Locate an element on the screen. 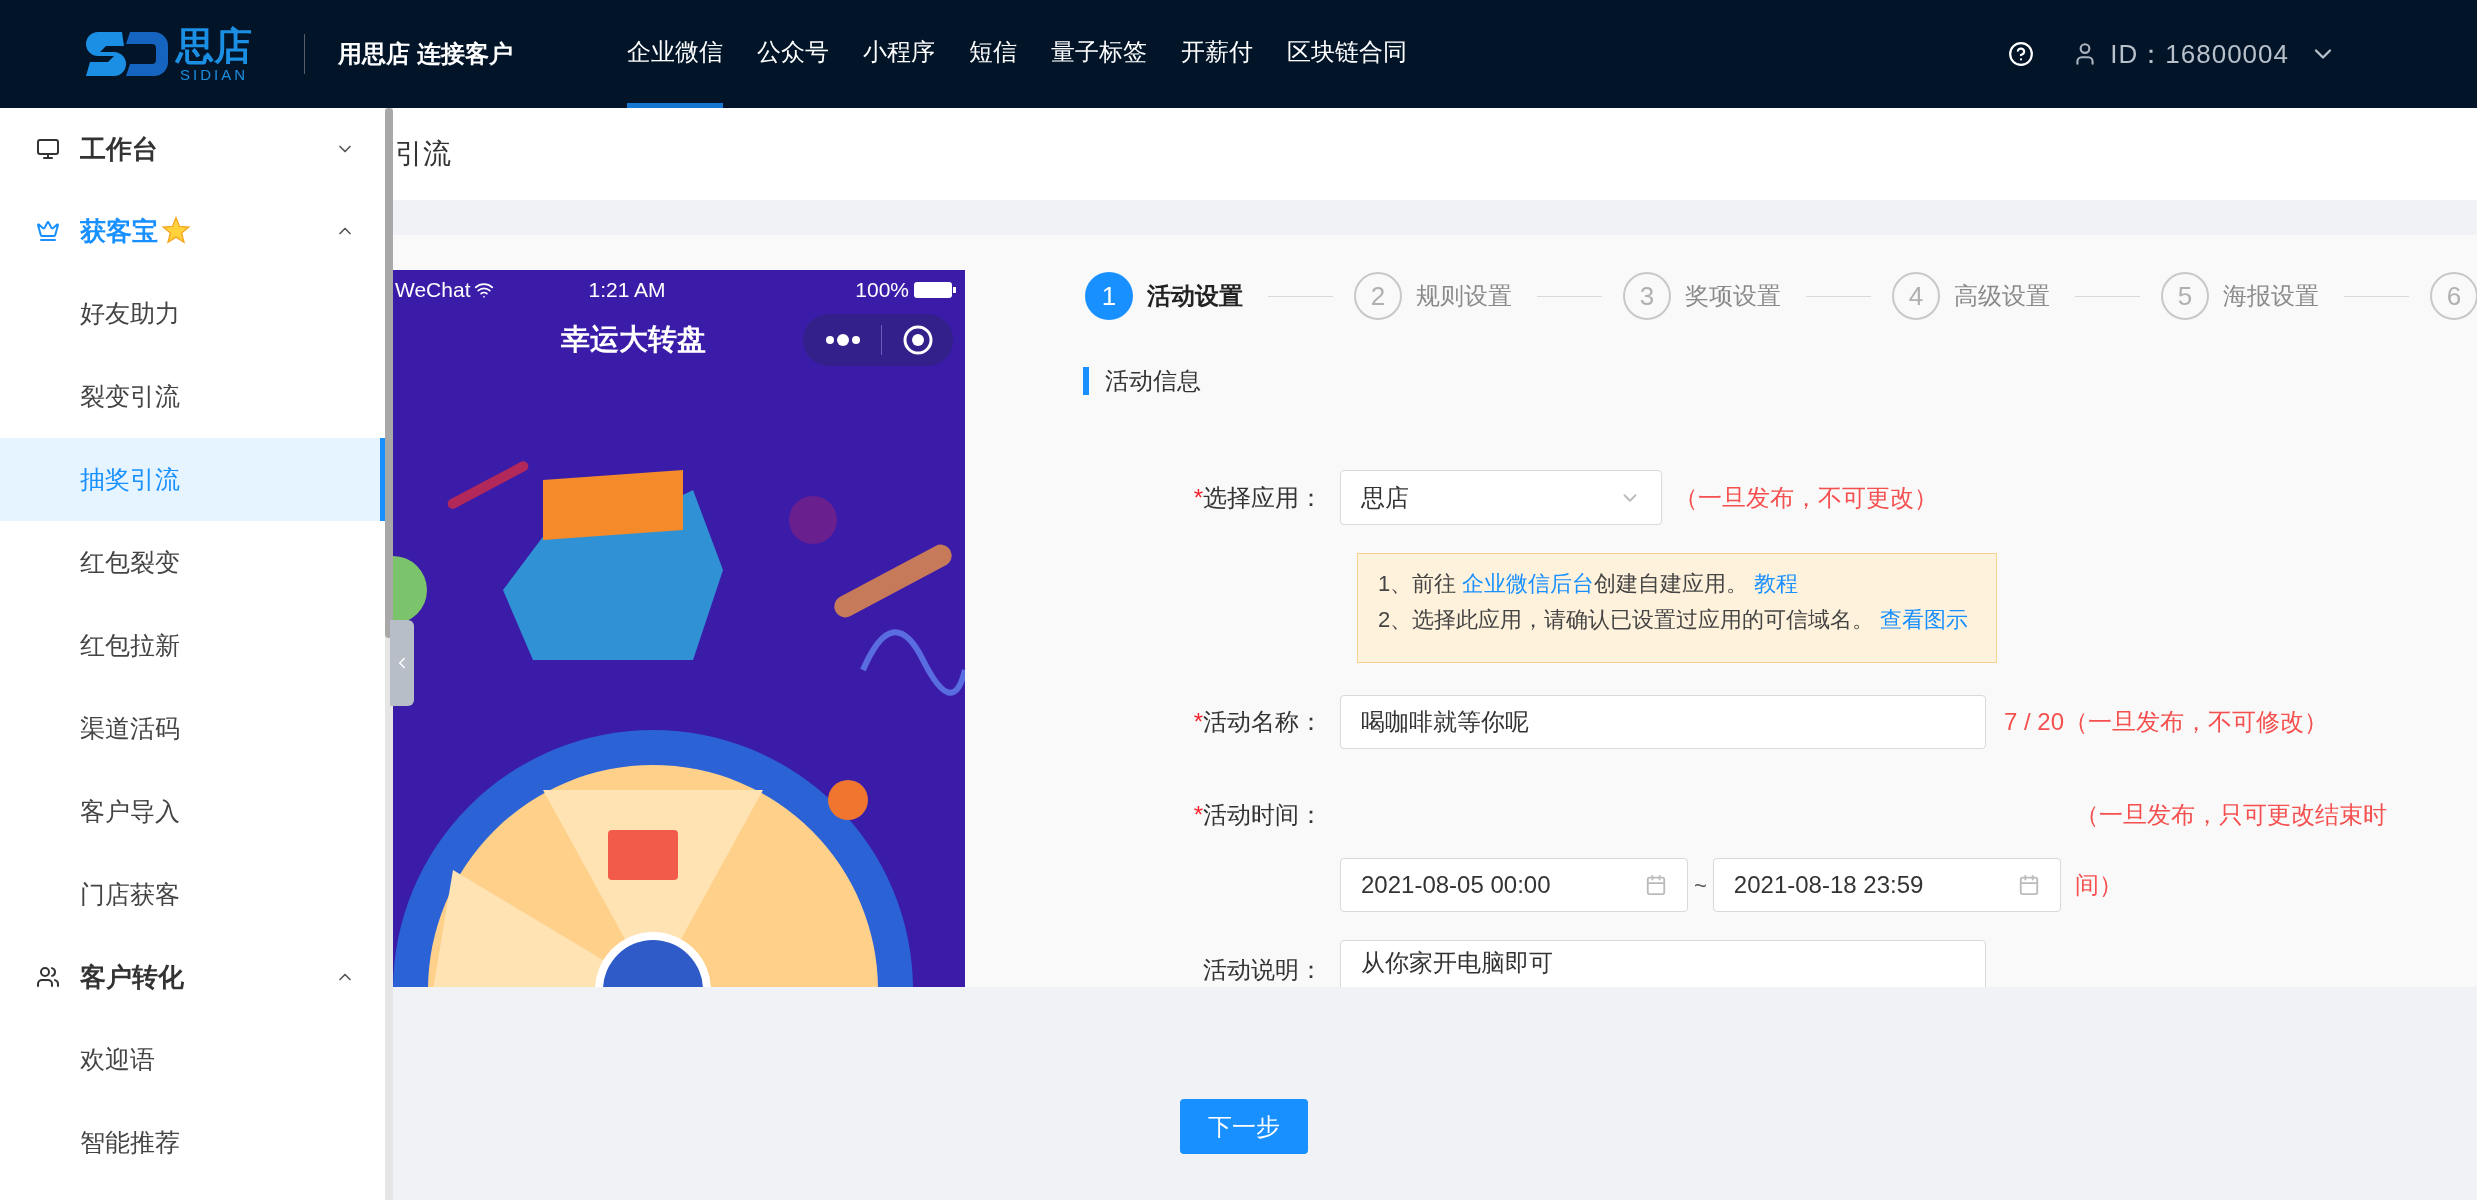 This screenshot has height=1200, width=2477. battery-label: 100% is located at coordinates (882, 290).